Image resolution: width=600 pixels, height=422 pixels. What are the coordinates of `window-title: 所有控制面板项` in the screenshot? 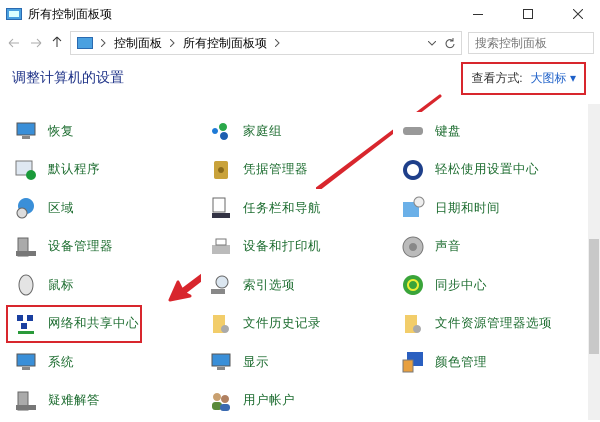 It's located at (70, 14).